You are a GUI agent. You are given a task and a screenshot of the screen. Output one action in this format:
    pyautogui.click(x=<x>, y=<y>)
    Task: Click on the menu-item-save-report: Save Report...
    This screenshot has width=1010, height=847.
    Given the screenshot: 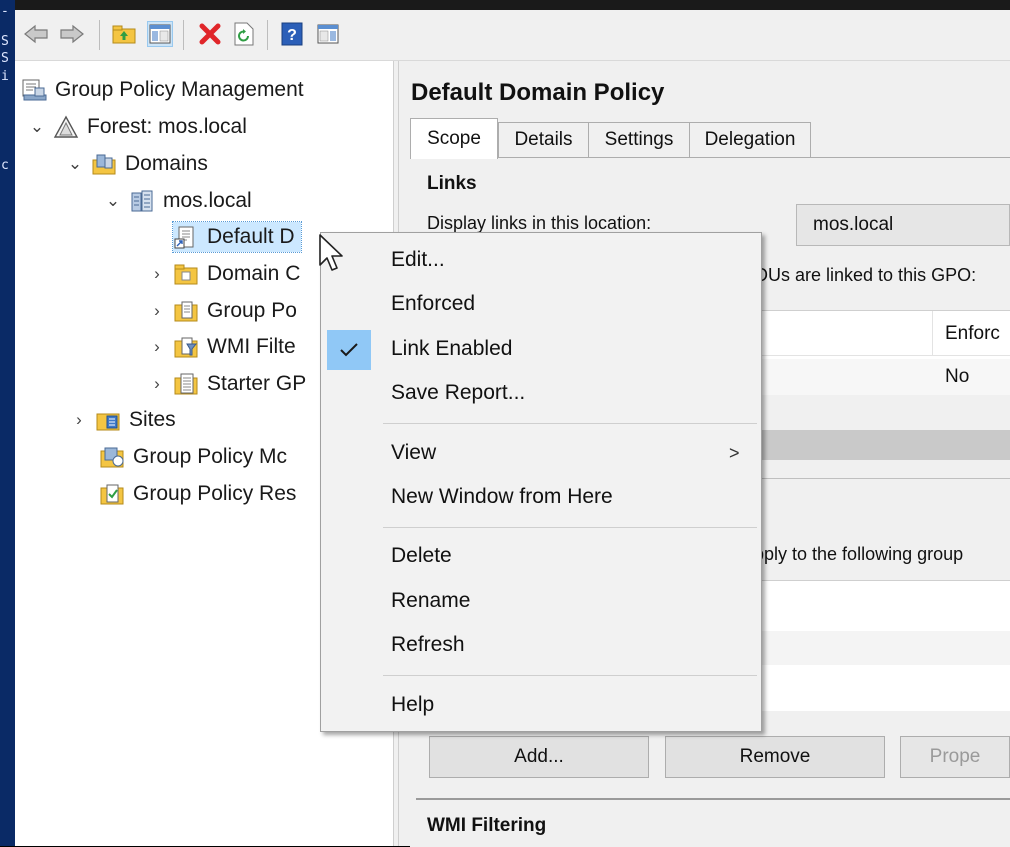 What is the action you would take?
    pyautogui.click(x=541, y=393)
    